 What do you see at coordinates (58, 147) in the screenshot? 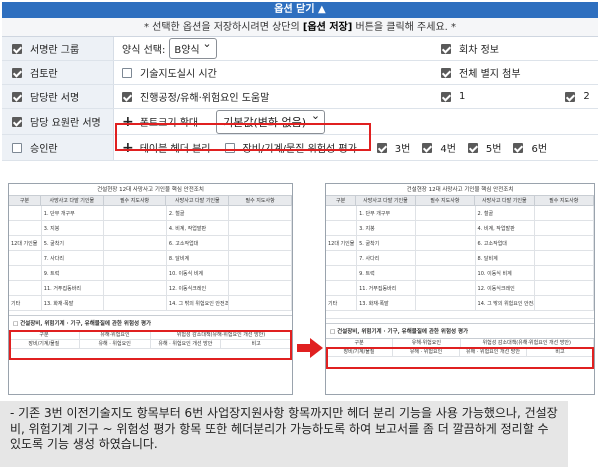
I see `approval-option: 승인란` at bounding box center [58, 147].